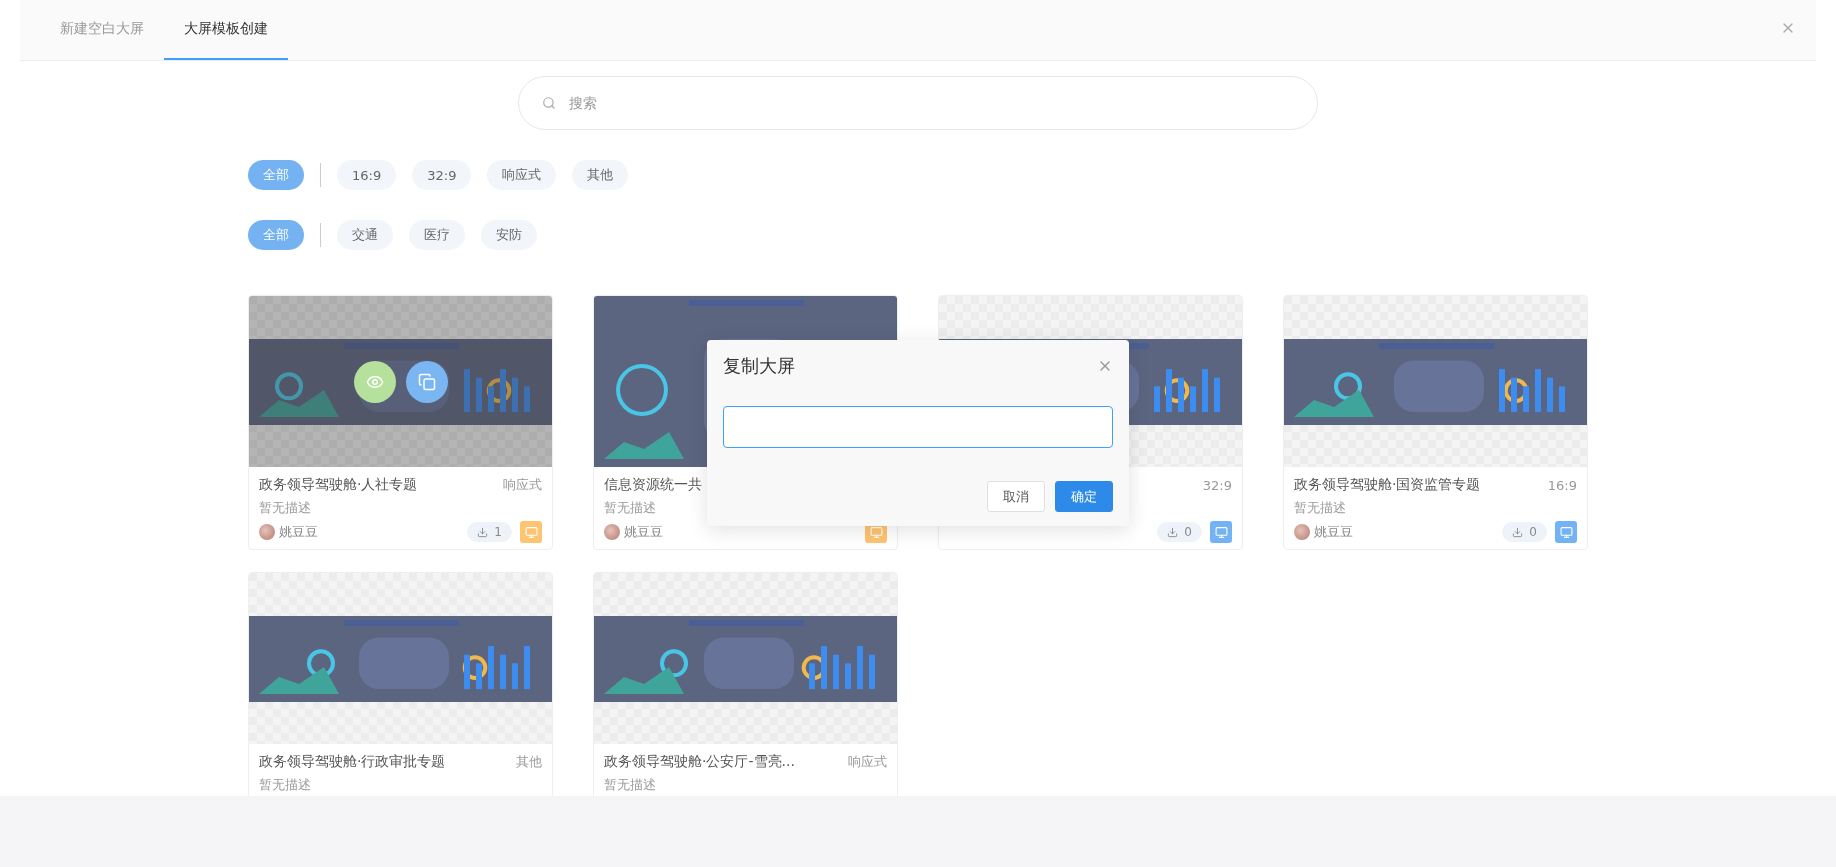 The height and width of the screenshot is (867, 1836). Describe the element at coordinates (226, 30) in the screenshot. I see `tab: 大屏模板创建` at that location.